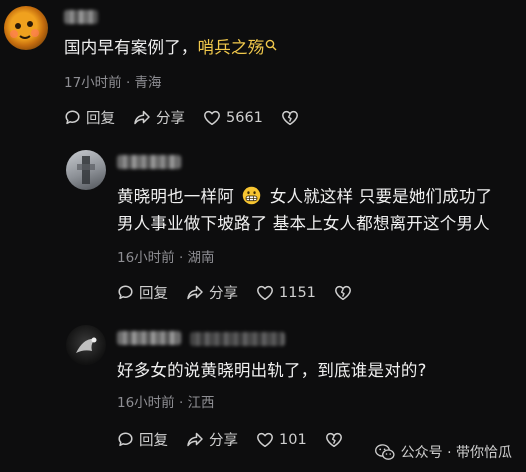  I want to click on comment-meta: 16小时前 · 江西, so click(166, 403).